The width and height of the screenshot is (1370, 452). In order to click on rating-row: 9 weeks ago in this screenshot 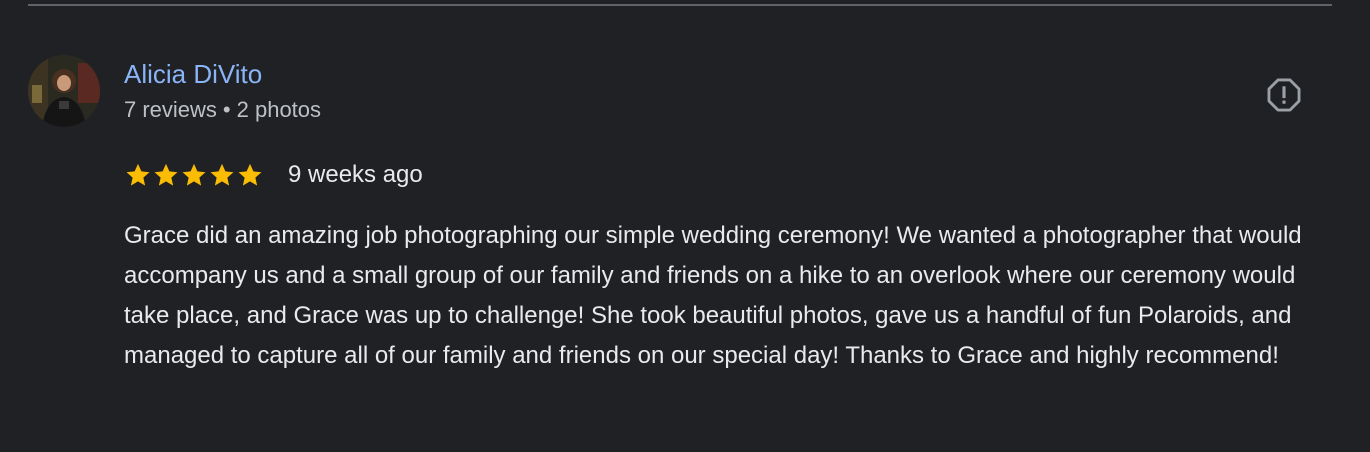, I will do `click(273, 175)`.